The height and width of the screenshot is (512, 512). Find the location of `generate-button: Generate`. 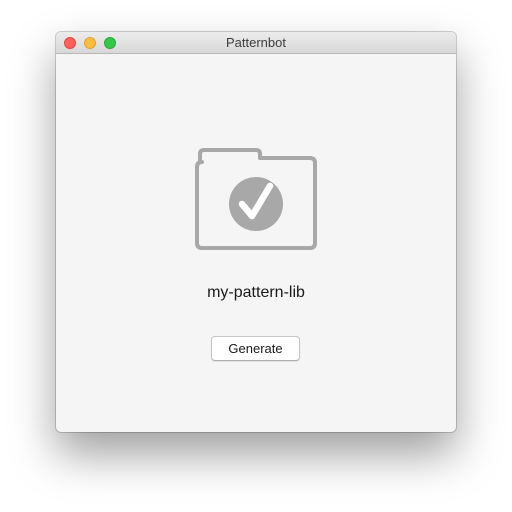

generate-button: Generate is located at coordinates (255, 348).